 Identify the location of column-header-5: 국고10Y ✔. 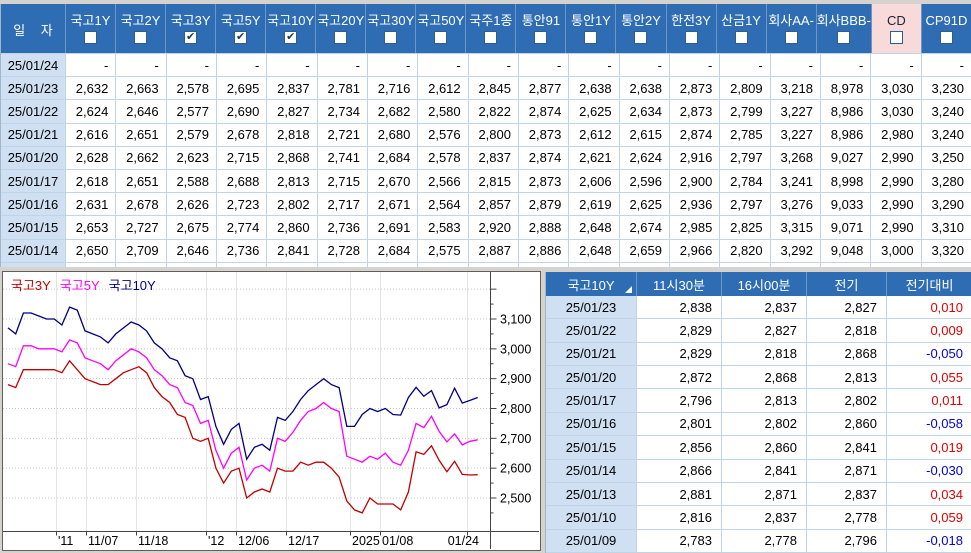
(290, 28).